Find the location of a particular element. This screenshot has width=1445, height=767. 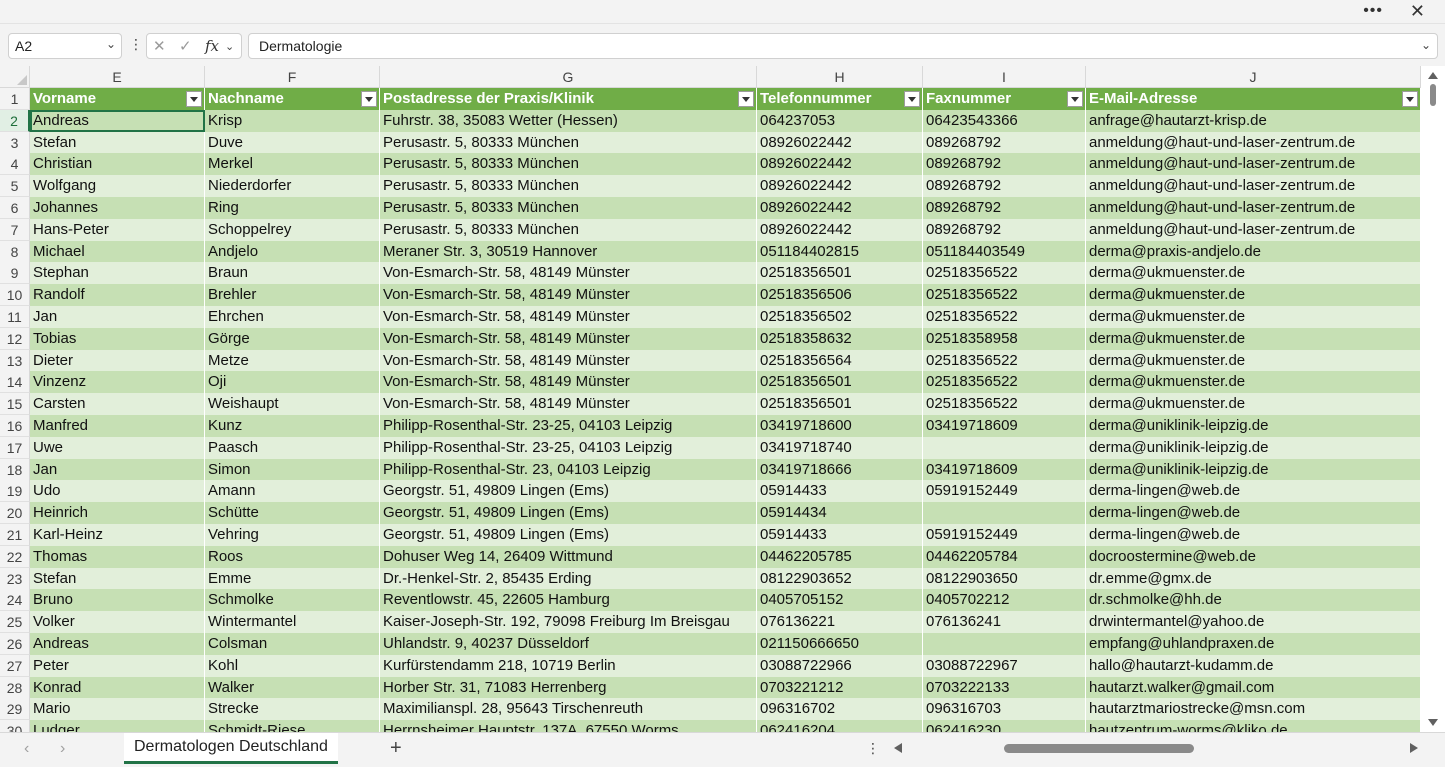

more-options-button: ••• is located at coordinates (1373, 11).